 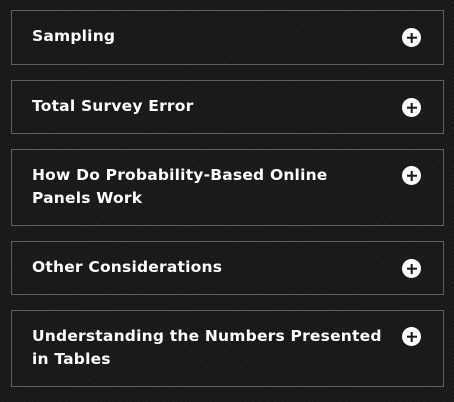 I want to click on accordion-item-total-survey-error: Total Survey Error, so click(x=227, y=107).